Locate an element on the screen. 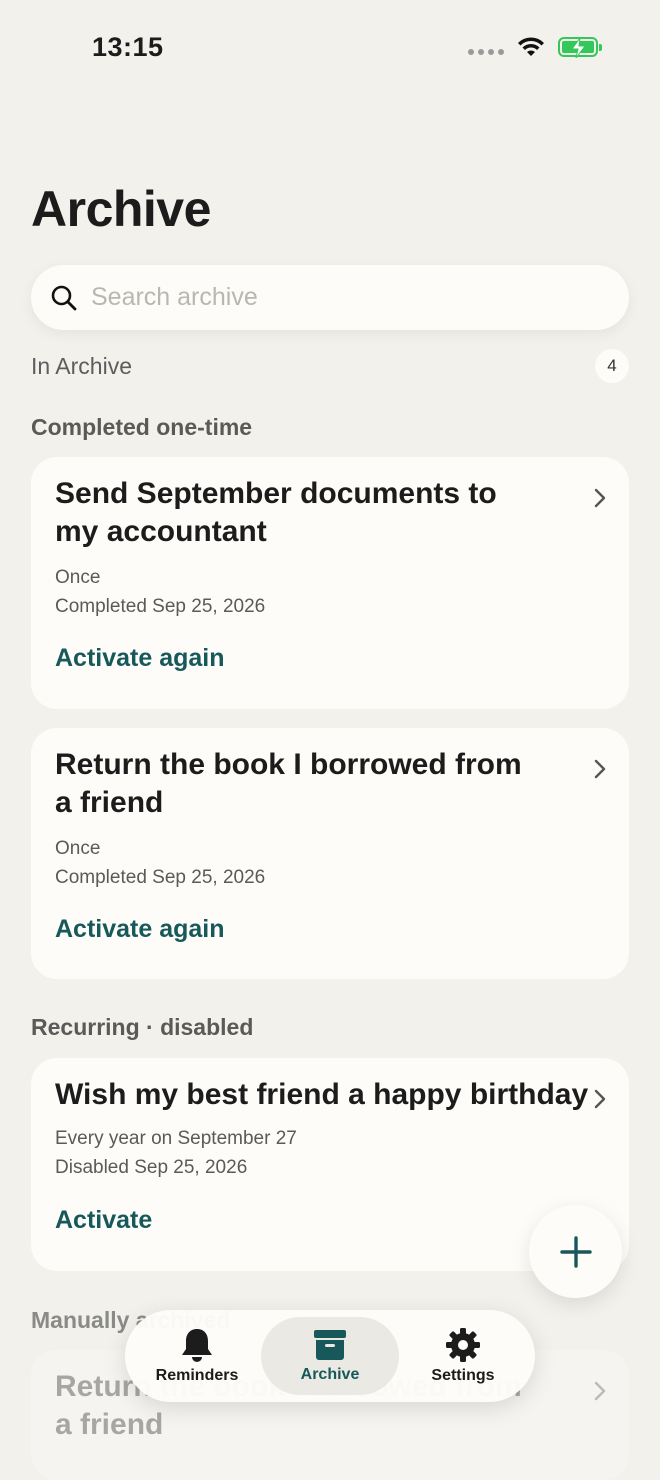 This screenshot has height=1480, width=660. tab-label: Settings is located at coordinates (463, 1375).